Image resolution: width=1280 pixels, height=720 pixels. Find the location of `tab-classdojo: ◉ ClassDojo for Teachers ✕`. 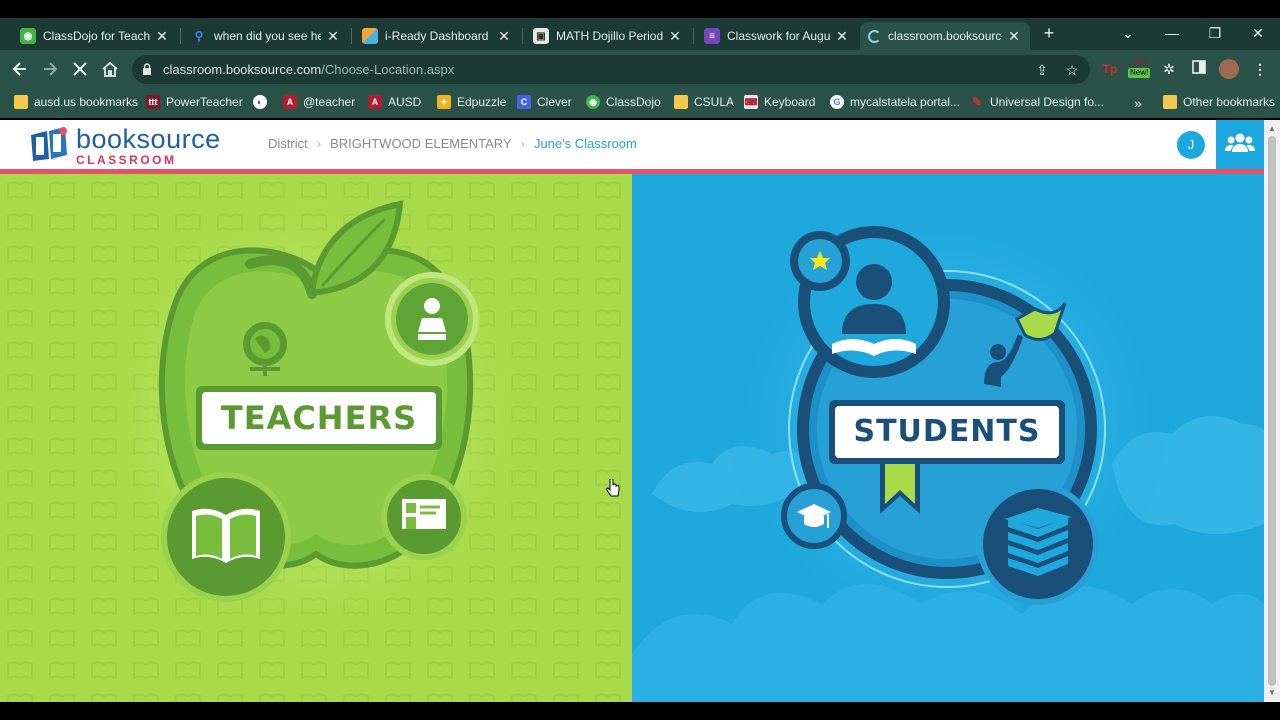

tab-classdojo: ◉ ClassDojo for Teachers ✕ is located at coordinates (95, 36).